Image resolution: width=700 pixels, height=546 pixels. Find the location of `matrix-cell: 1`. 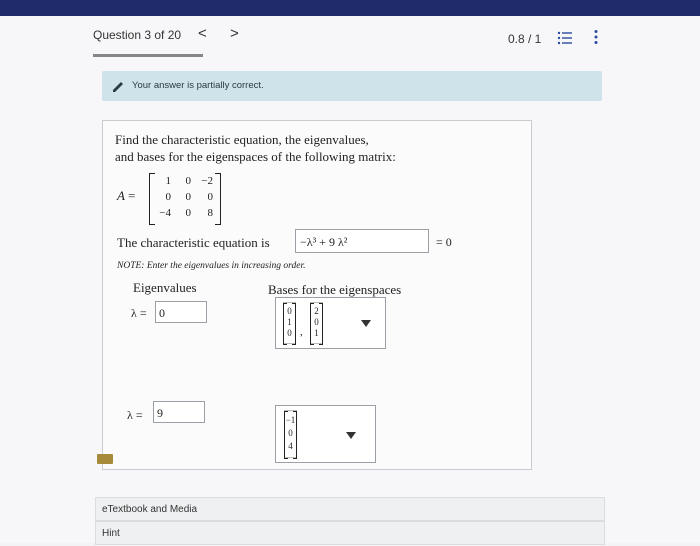

matrix-cell: 1 is located at coordinates (168, 181).